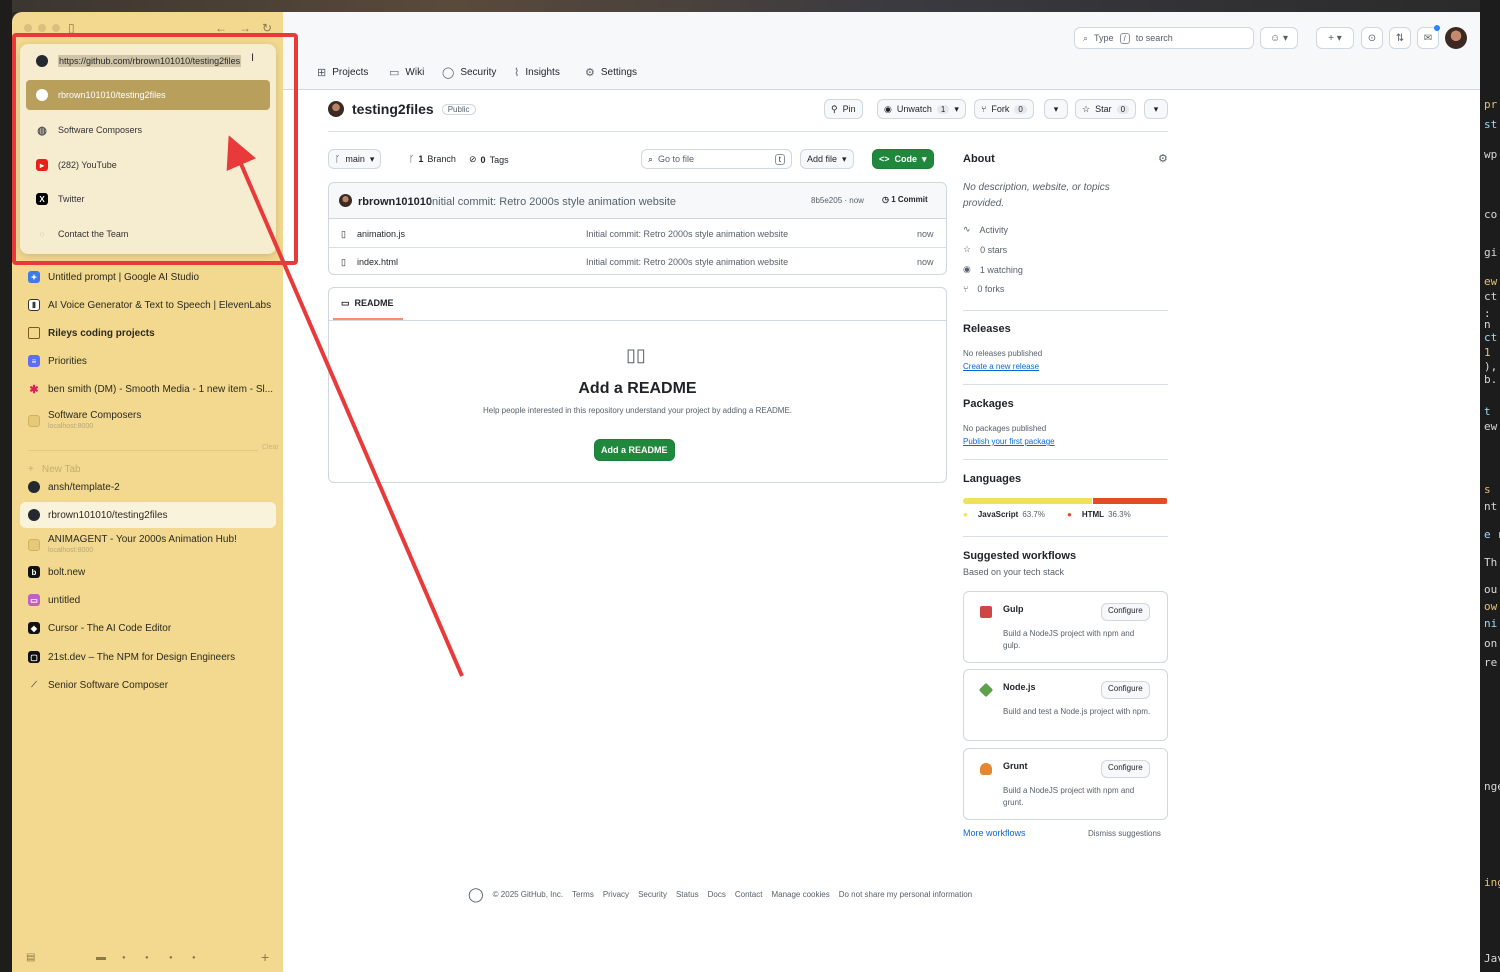  What do you see at coordinates (1491, 154) in the screenshot?
I see `code-fragment: wp` at bounding box center [1491, 154].